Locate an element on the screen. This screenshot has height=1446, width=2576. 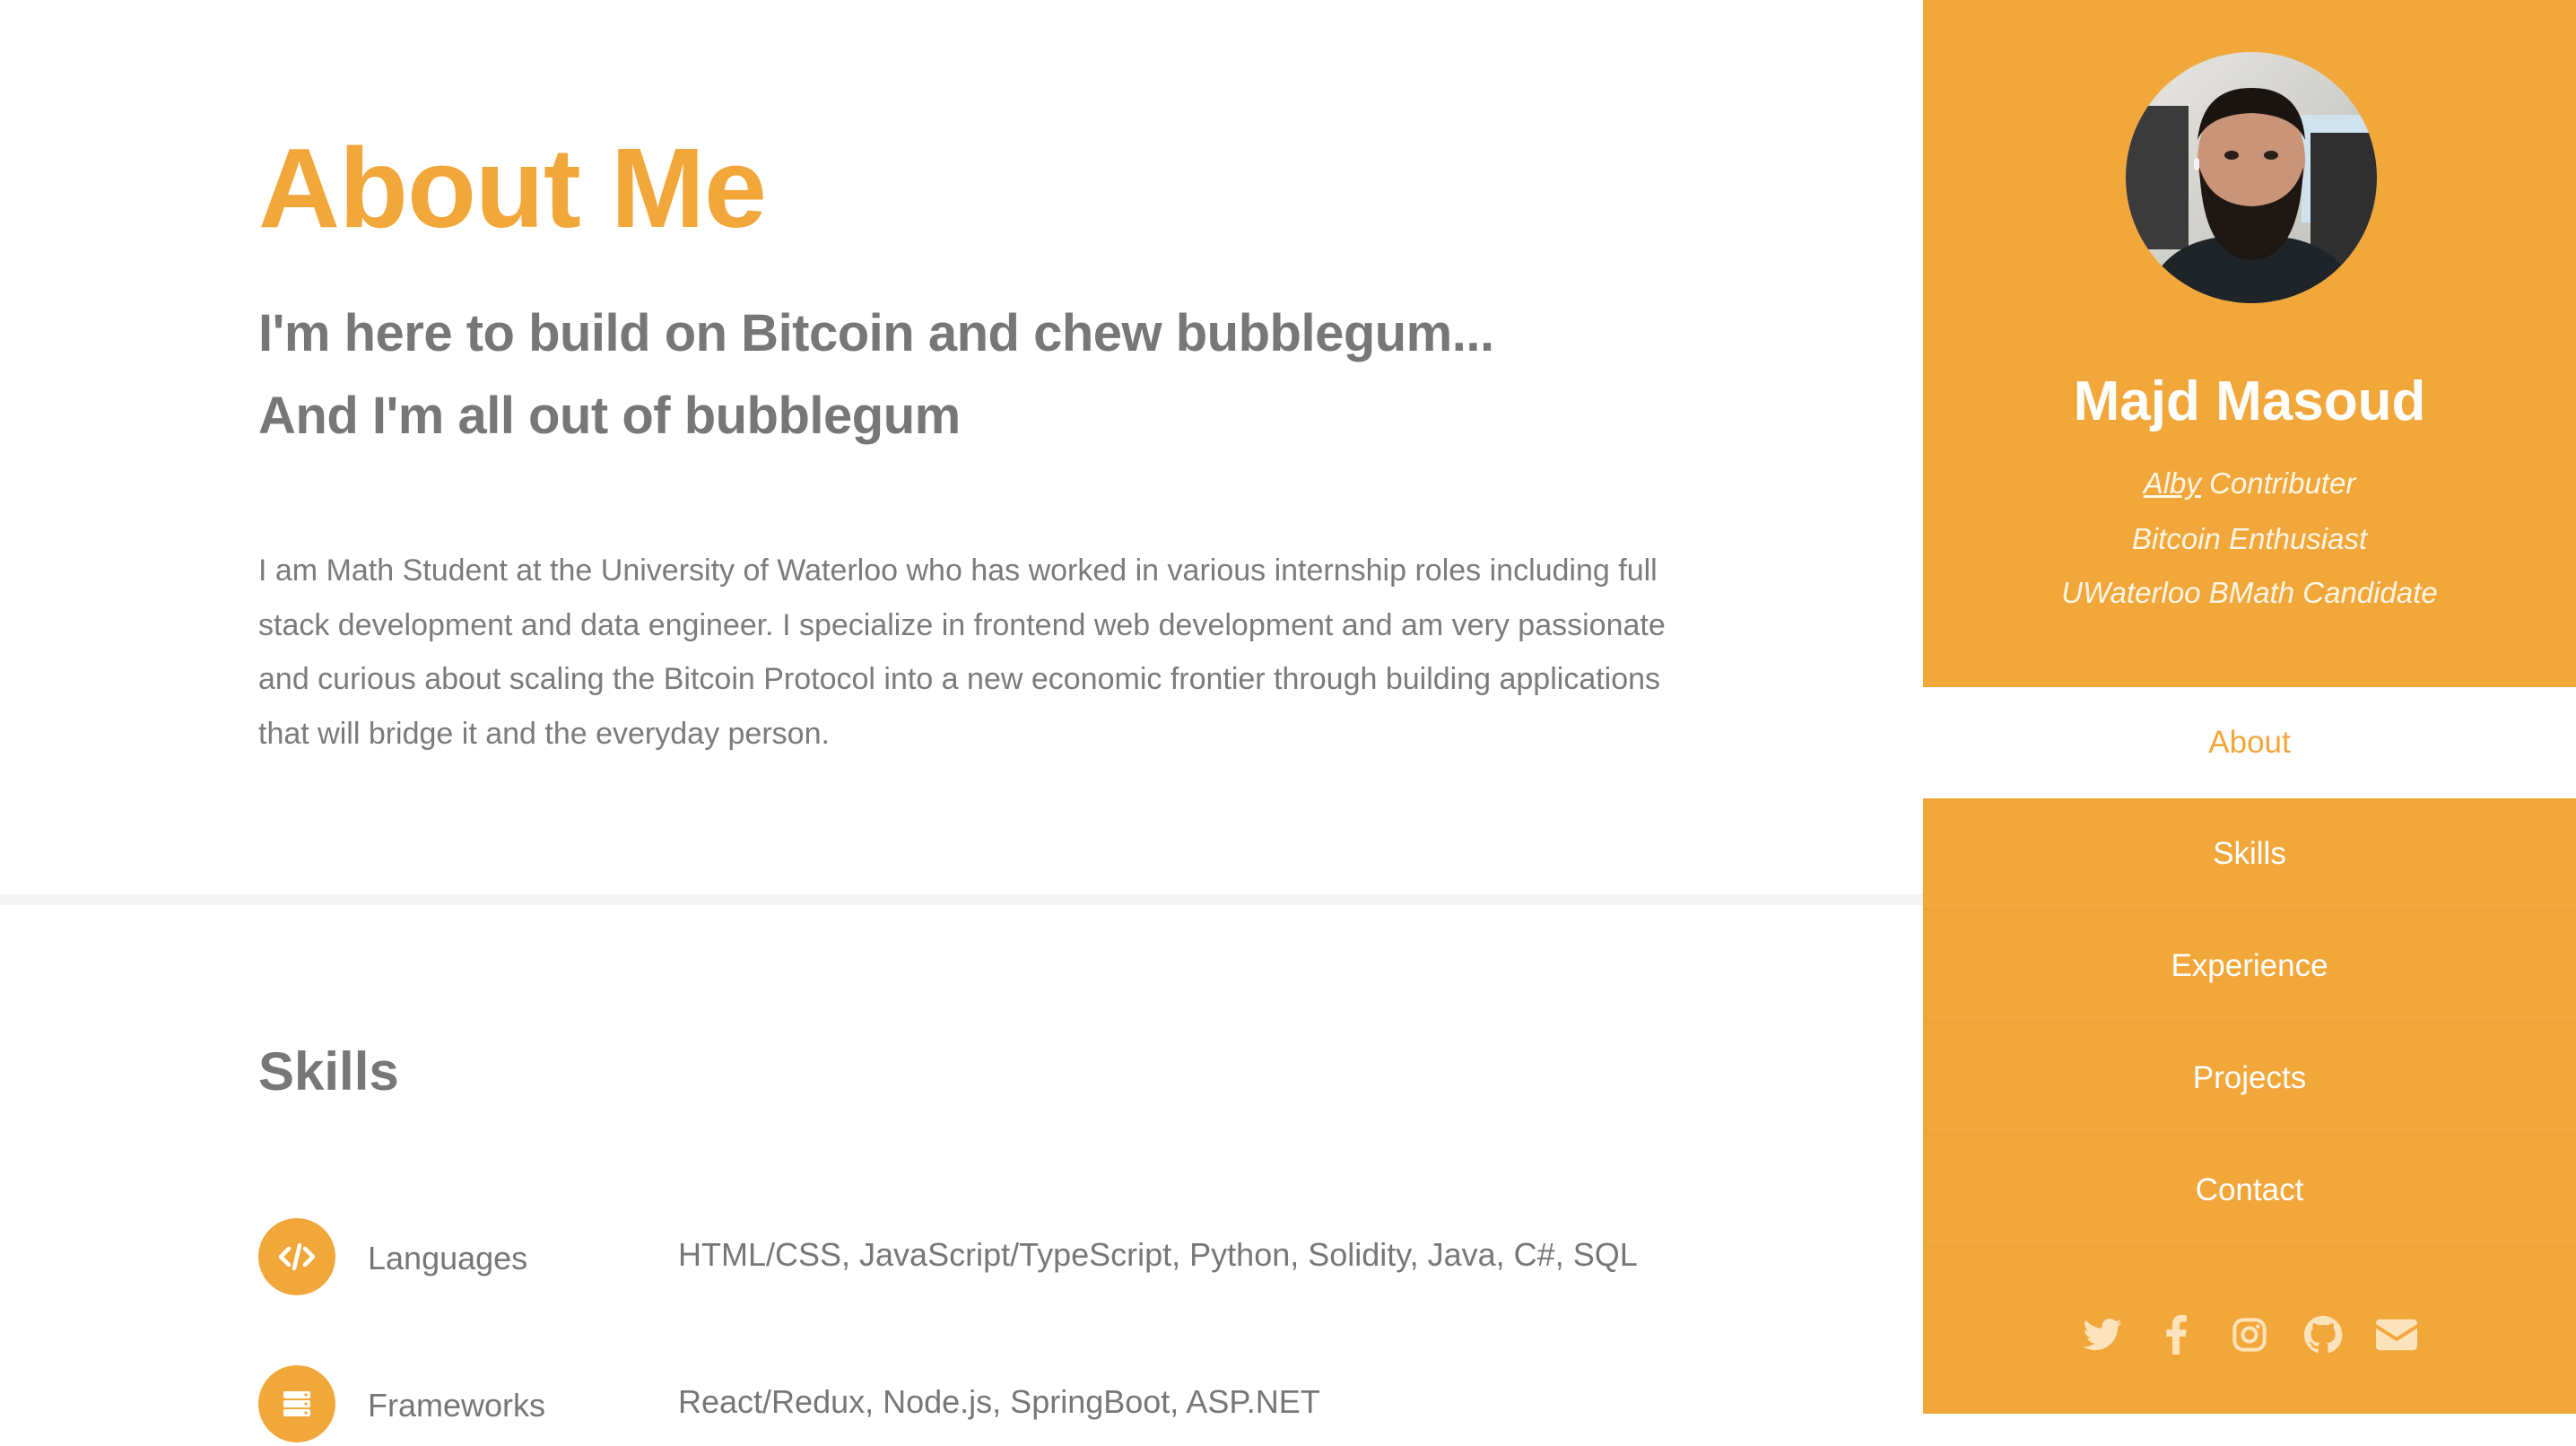
tagline-contributor: Alby Contributer is located at coordinates (2249, 483).